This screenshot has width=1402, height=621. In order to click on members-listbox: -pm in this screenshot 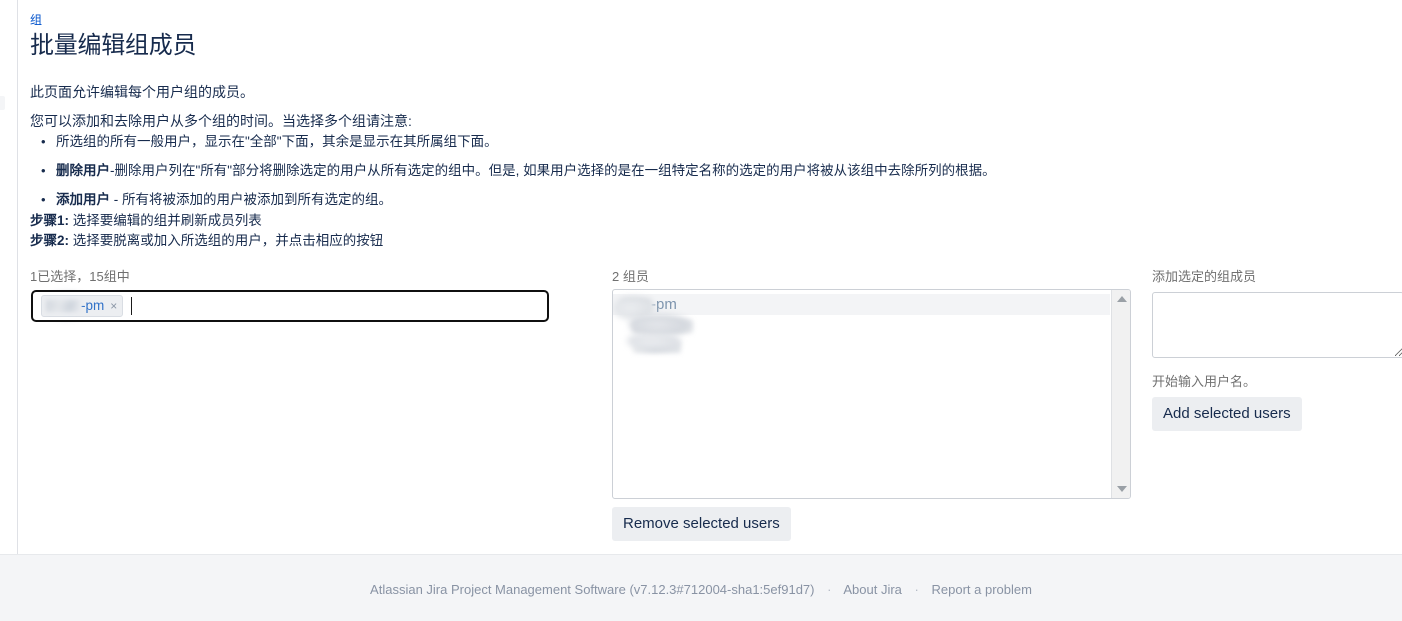, I will do `click(871, 394)`.